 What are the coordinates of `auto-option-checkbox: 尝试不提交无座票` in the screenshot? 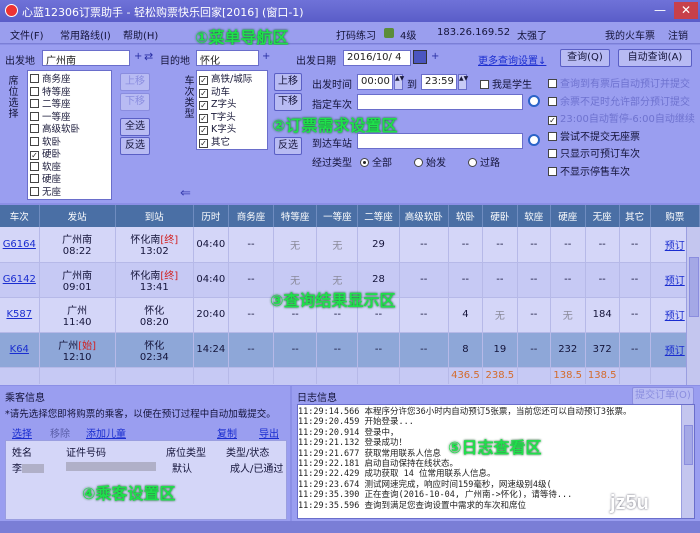 It's located at (623, 137).